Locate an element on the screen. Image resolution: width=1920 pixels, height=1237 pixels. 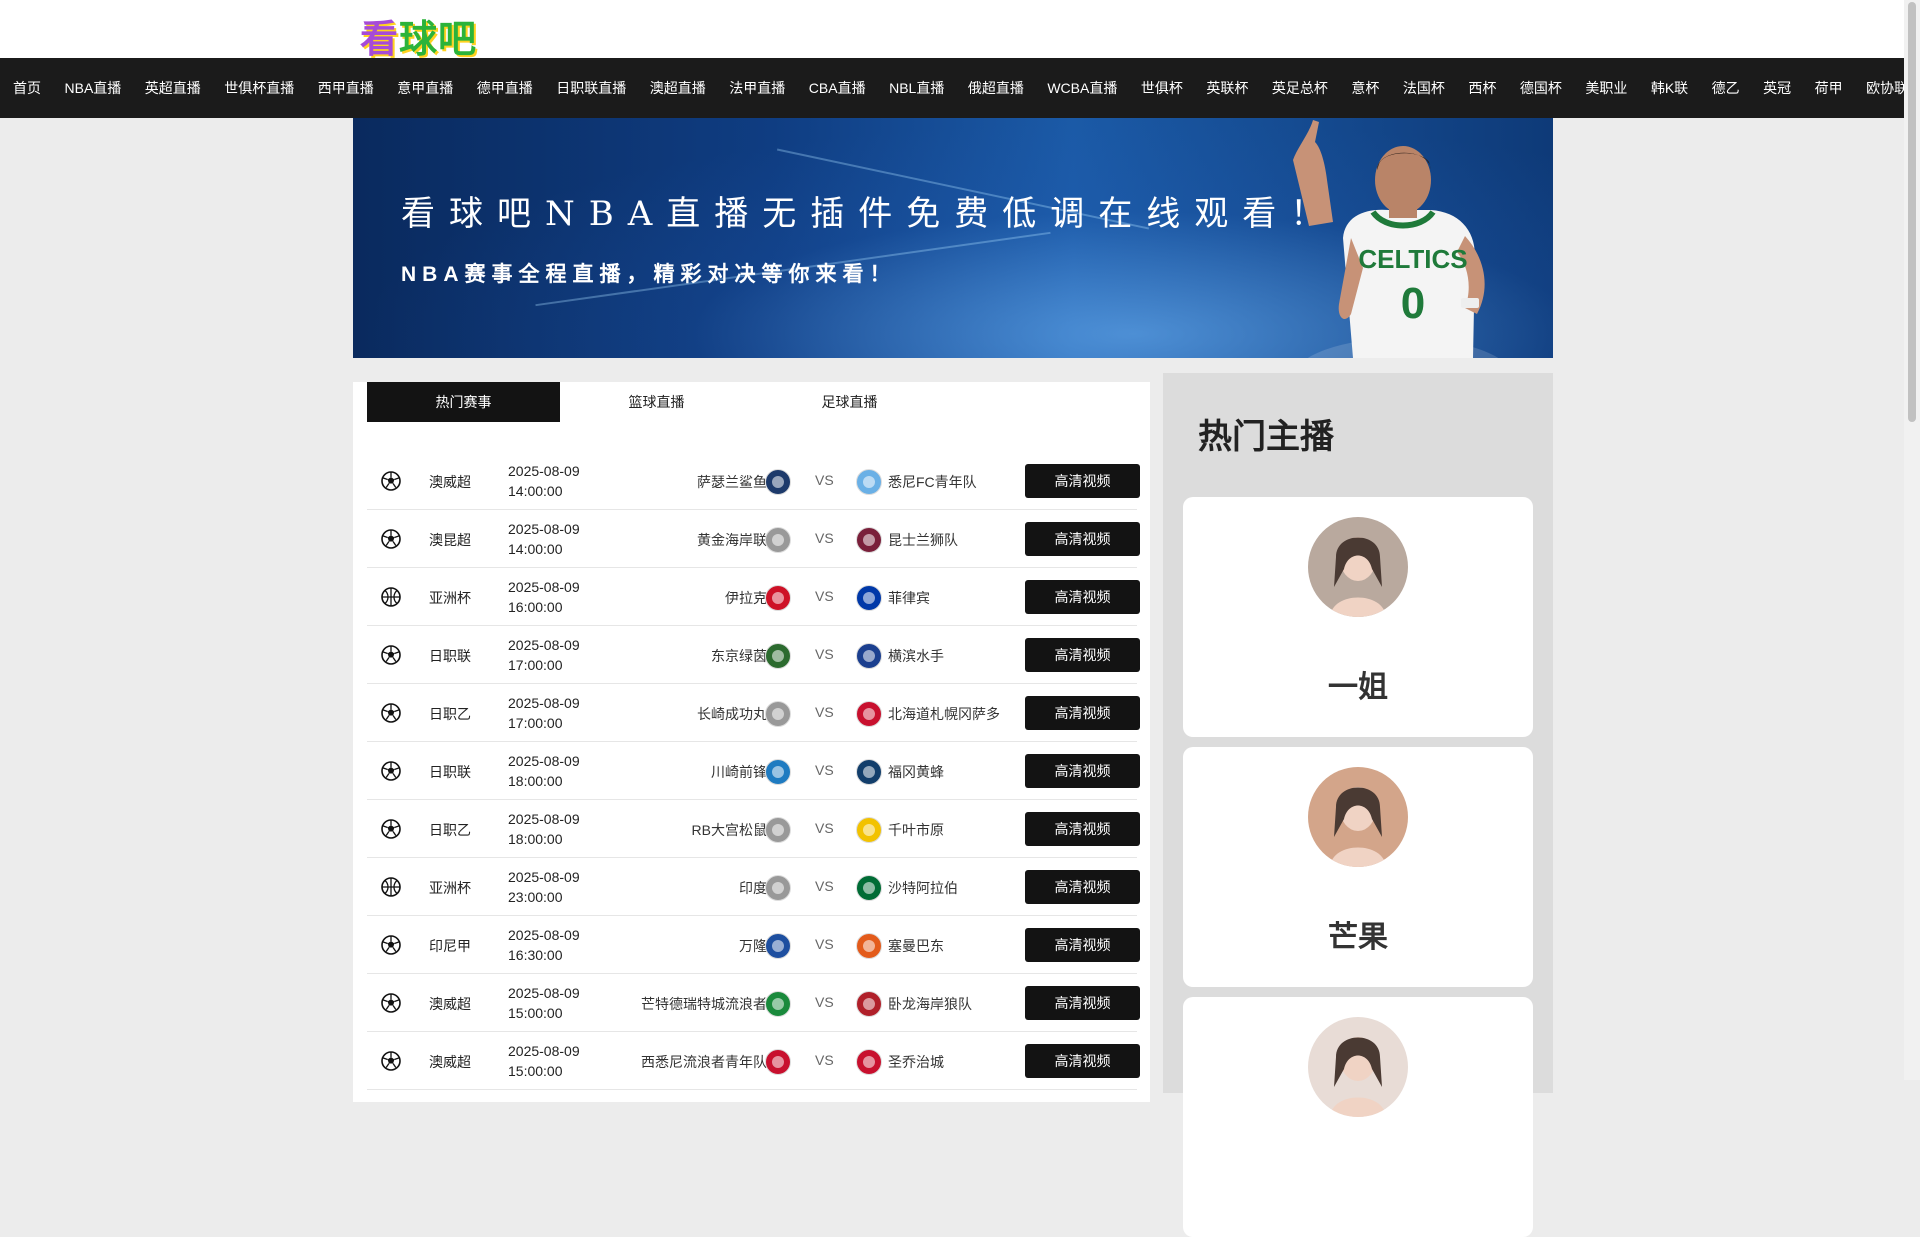
nav-item: 英超直播 is located at coordinates (173, 88).